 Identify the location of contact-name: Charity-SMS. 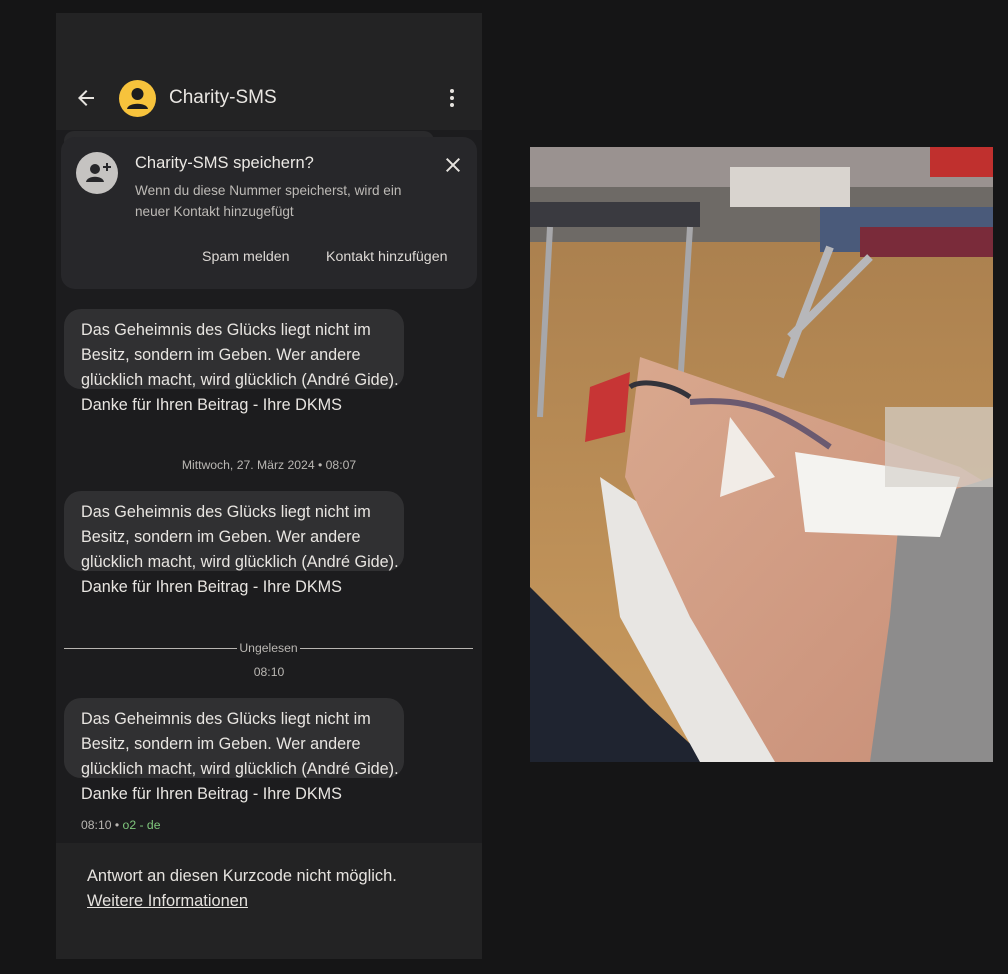
(223, 98).